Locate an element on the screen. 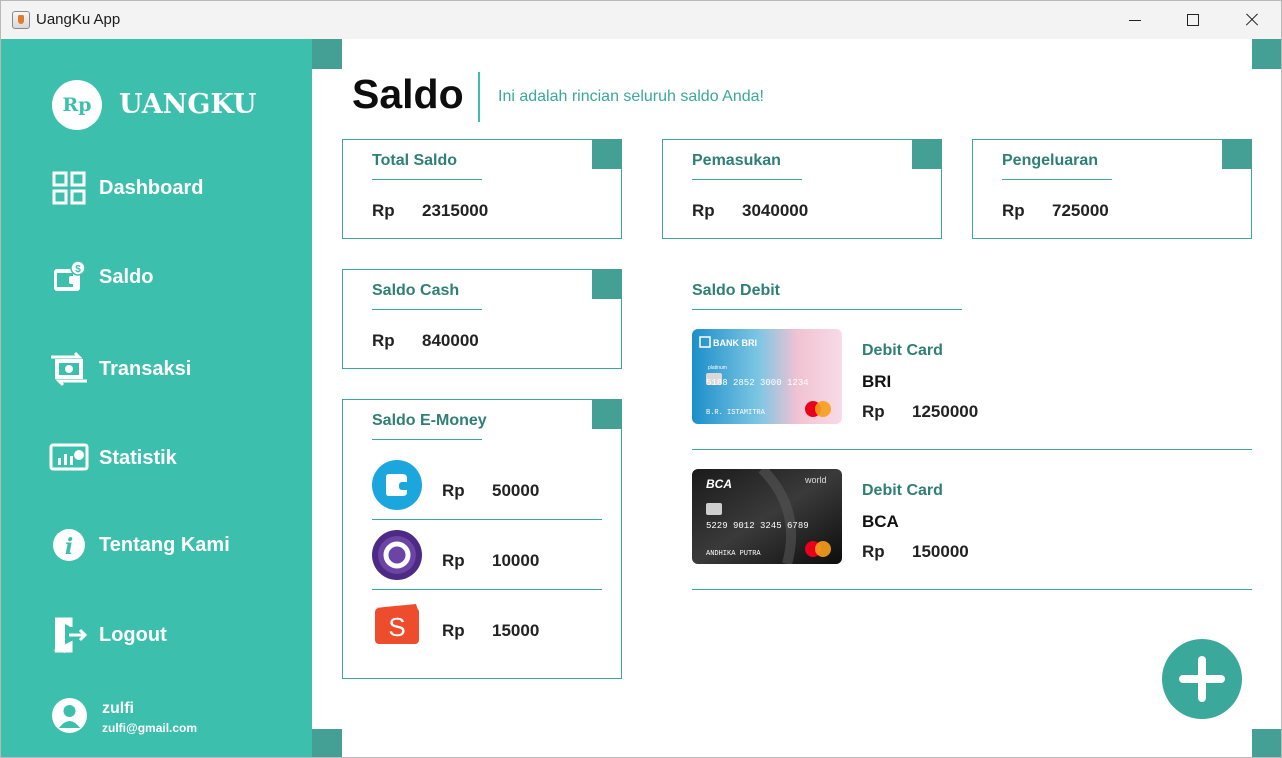 The image size is (1282, 758). card-title: Saldo E-Money is located at coordinates (429, 420).